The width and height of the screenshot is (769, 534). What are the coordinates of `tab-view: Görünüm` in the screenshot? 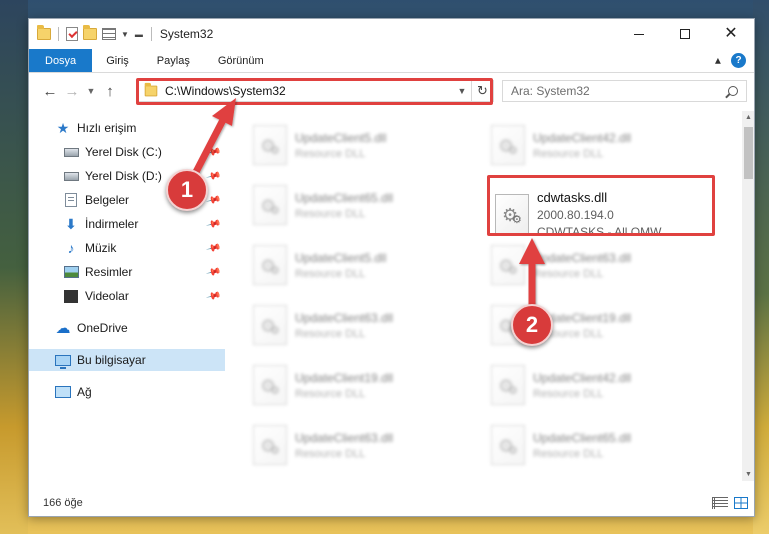 It's located at (241, 60).